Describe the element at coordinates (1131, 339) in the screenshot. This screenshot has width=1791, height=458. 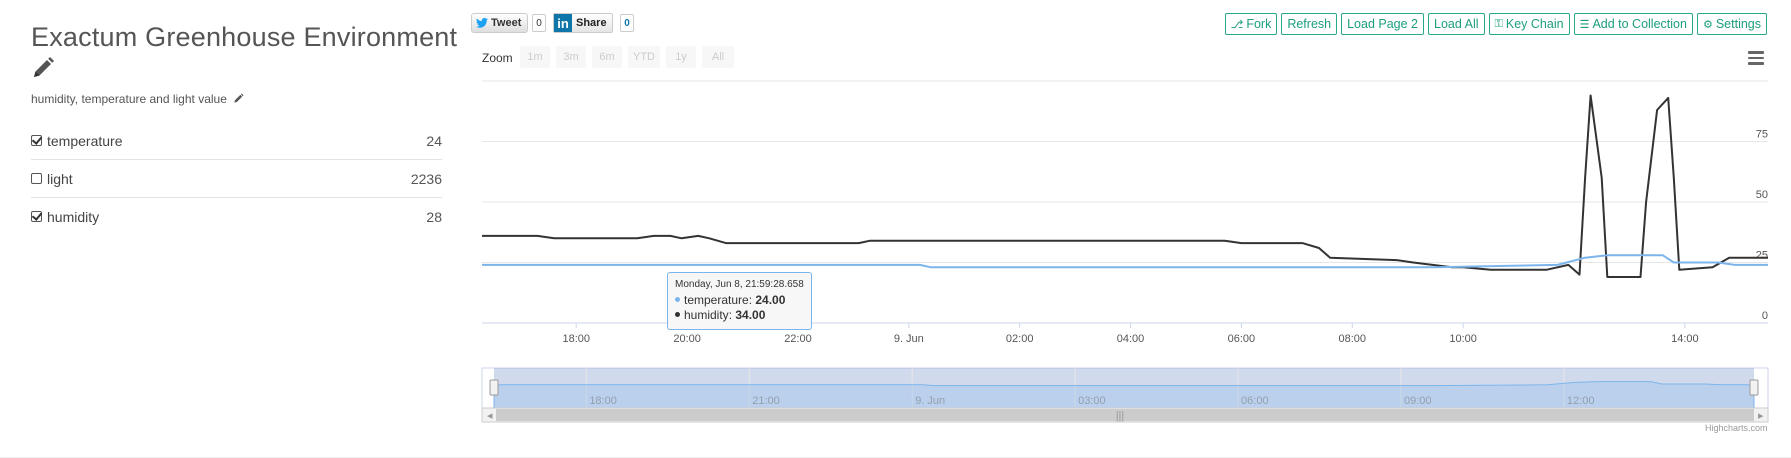
I see `x-tick-label: 04:00` at that location.